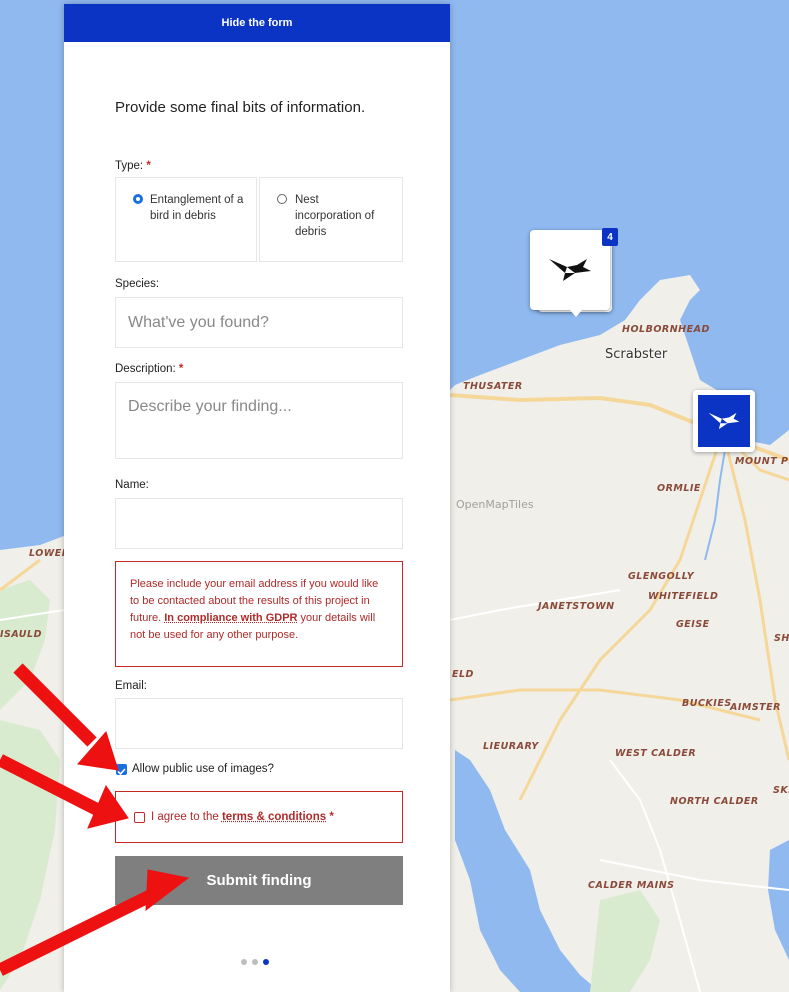 This screenshot has width=789, height=992. Describe the element at coordinates (95, 819) in the screenshot. I see `annotation-arrows` at that location.